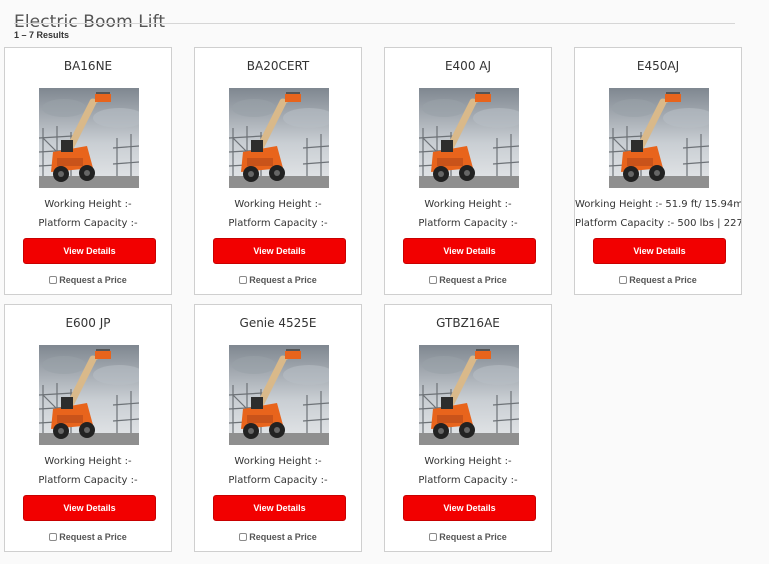 This screenshot has width=769, height=564. Describe the element at coordinates (88, 323) in the screenshot. I see `product-name: E600 JP` at that location.